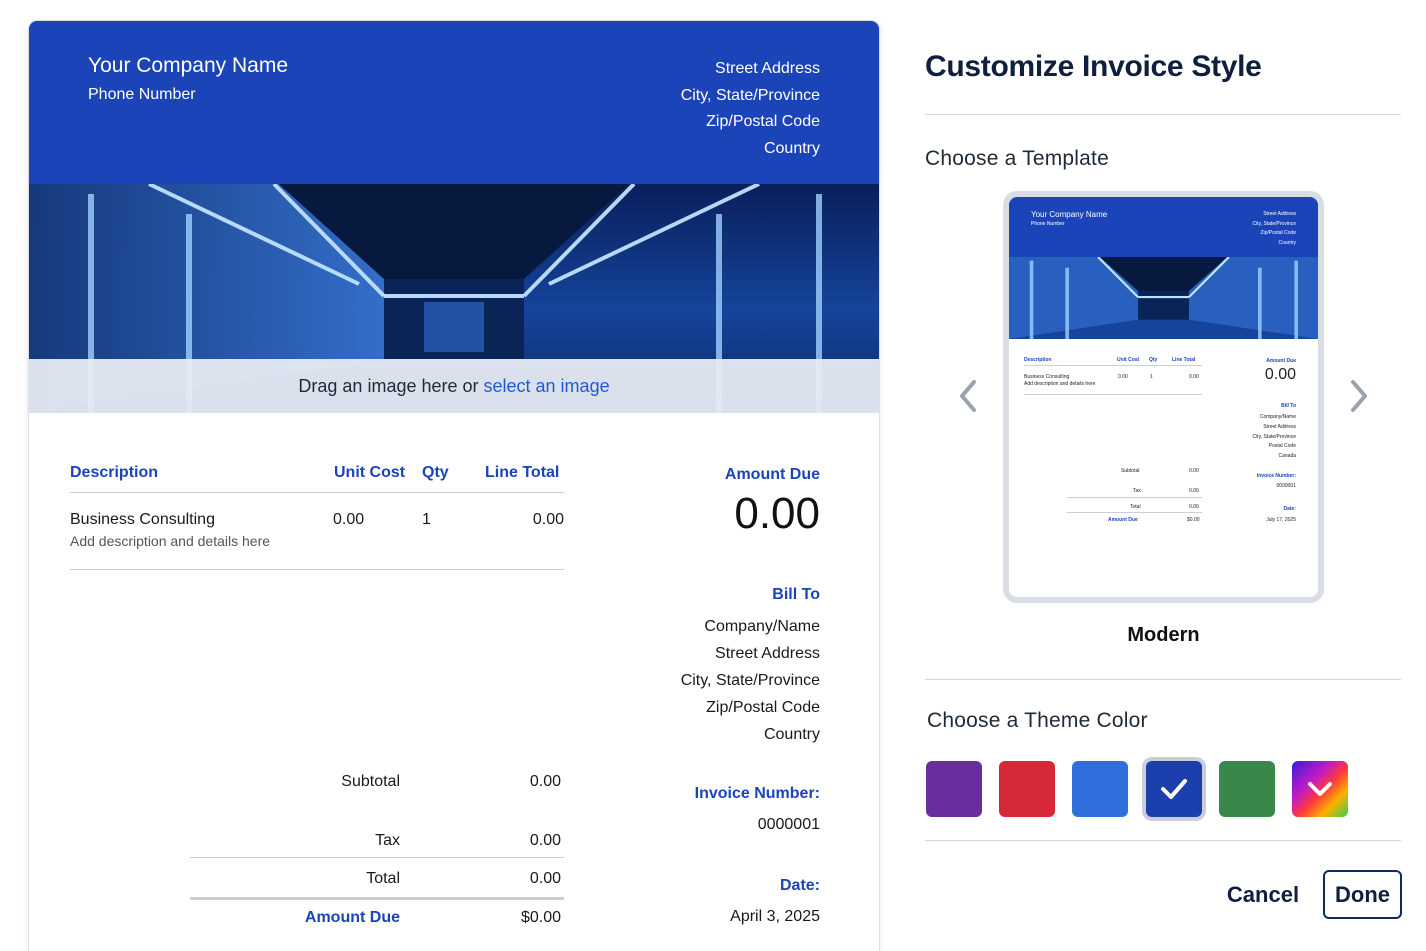 Image resolution: width=1426 pixels, height=951 pixels. I want to click on date-label: Date:, so click(799, 885).